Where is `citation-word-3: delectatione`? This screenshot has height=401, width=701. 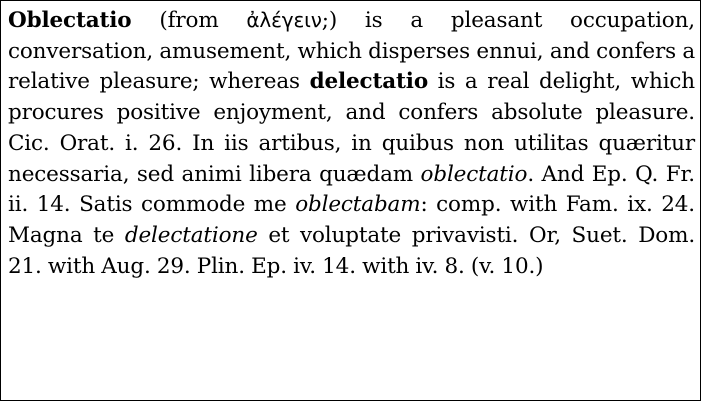 citation-word-3: delectatione is located at coordinates (191, 235).